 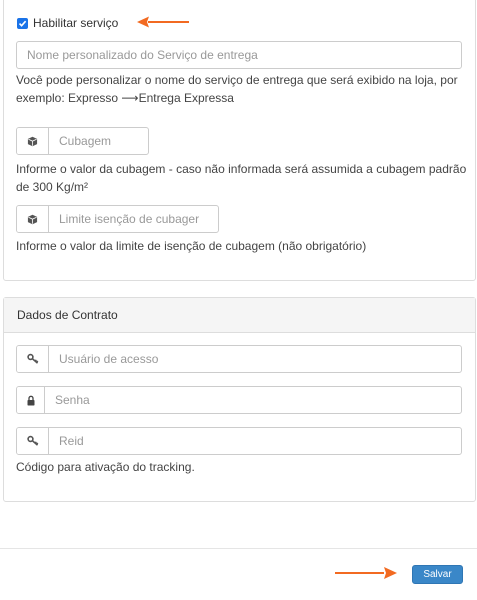 What do you see at coordinates (239, 315) in the screenshot?
I see `contract-panel-title: Dados de Contrato` at bounding box center [239, 315].